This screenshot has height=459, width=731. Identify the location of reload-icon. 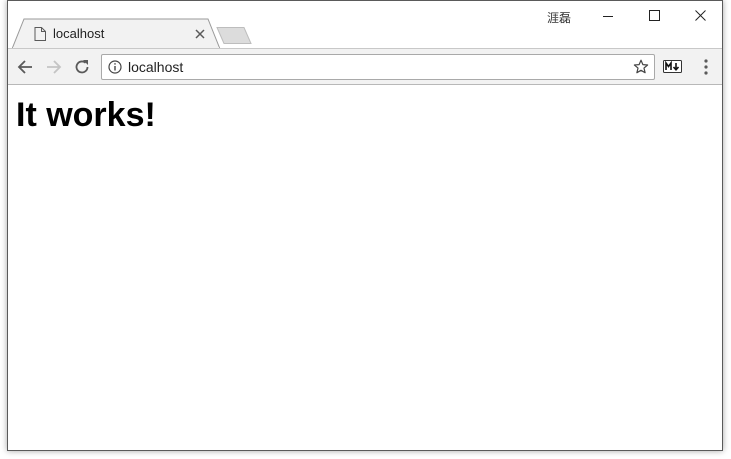
(82, 67).